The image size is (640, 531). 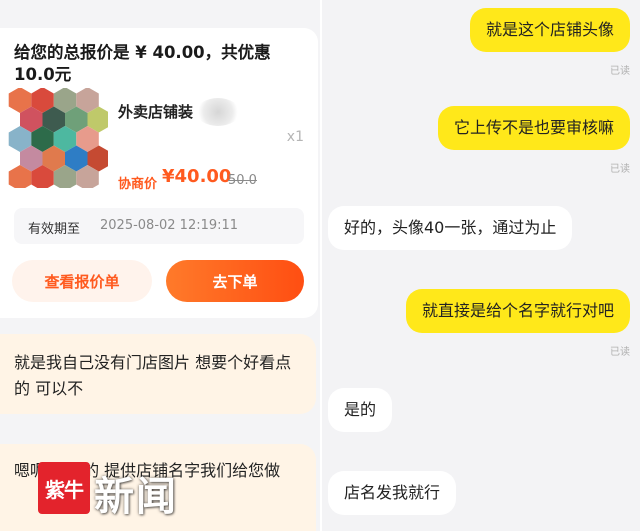 What do you see at coordinates (158, 374) in the screenshot?
I see `customer-message: 就是我自己没有门店图片 想要个好看点的 可以不` at bounding box center [158, 374].